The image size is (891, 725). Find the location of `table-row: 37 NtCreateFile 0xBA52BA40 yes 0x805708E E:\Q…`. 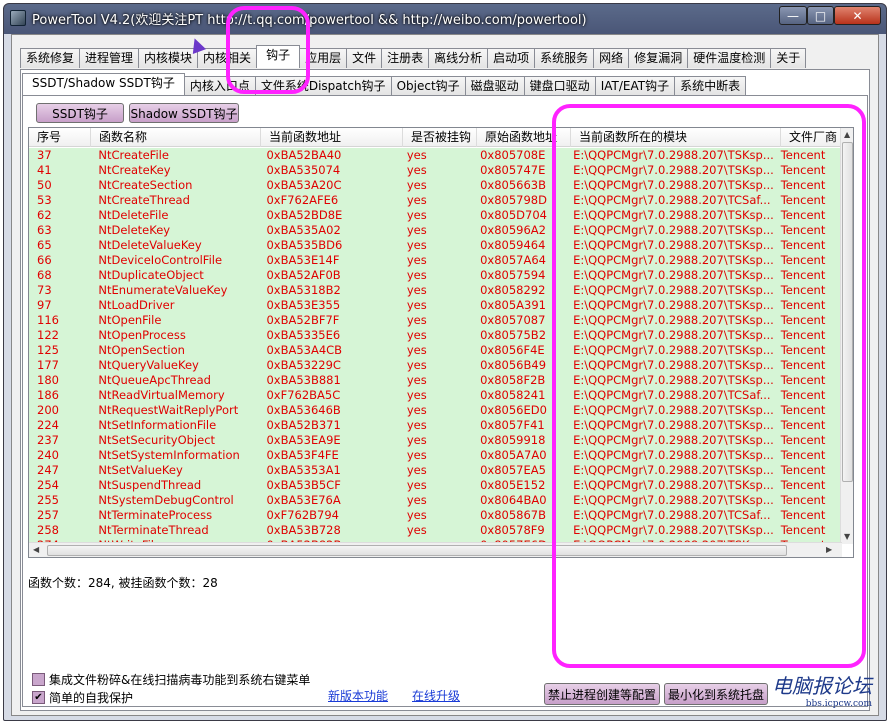

table-row: 37 NtCreateFile 0xBA52BA40 yes 0x805708E E:\Q… is located at coordinates (435, 155).